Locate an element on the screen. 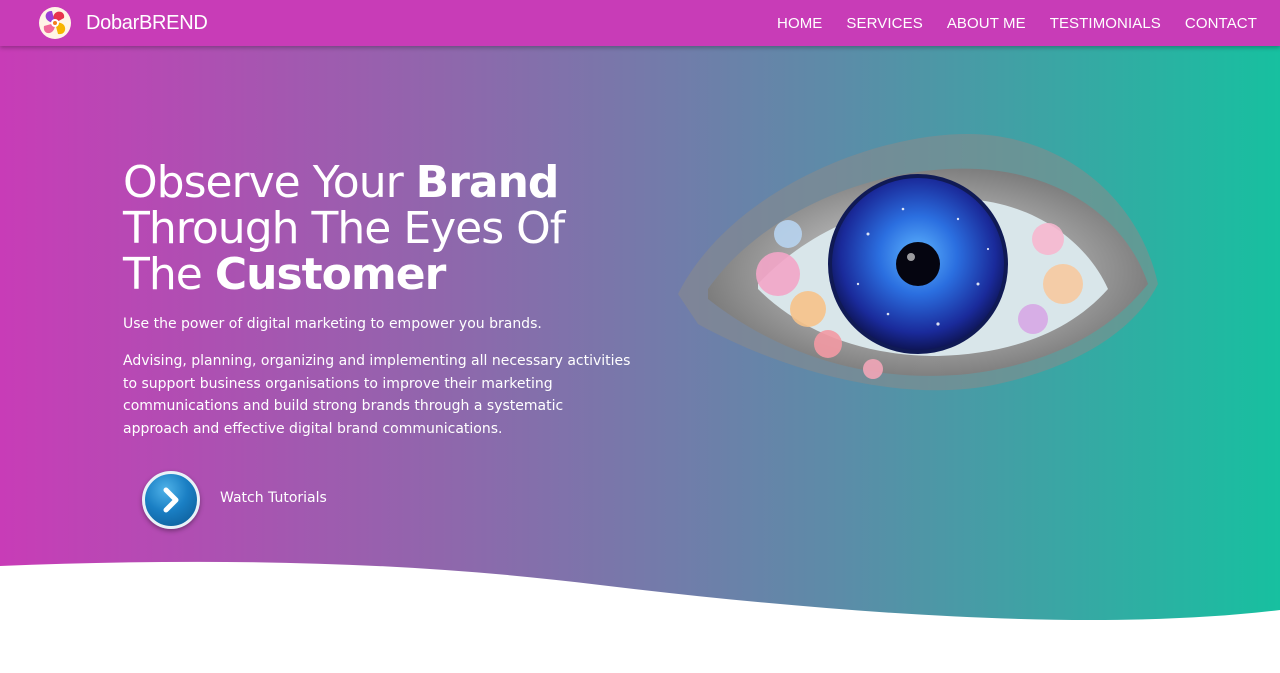  hero-title-part1: Observe Your is located at coordinates (269, 182).